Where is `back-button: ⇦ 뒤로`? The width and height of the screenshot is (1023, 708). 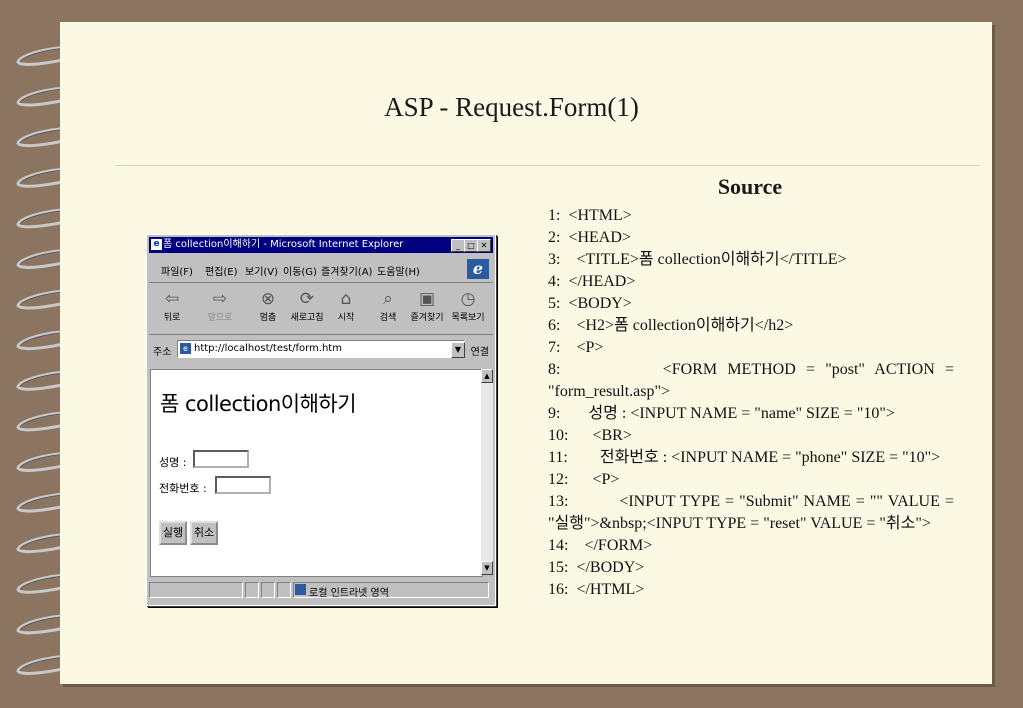 back-button: ⇦ 뒤로 is located at coordinates (172, 305).